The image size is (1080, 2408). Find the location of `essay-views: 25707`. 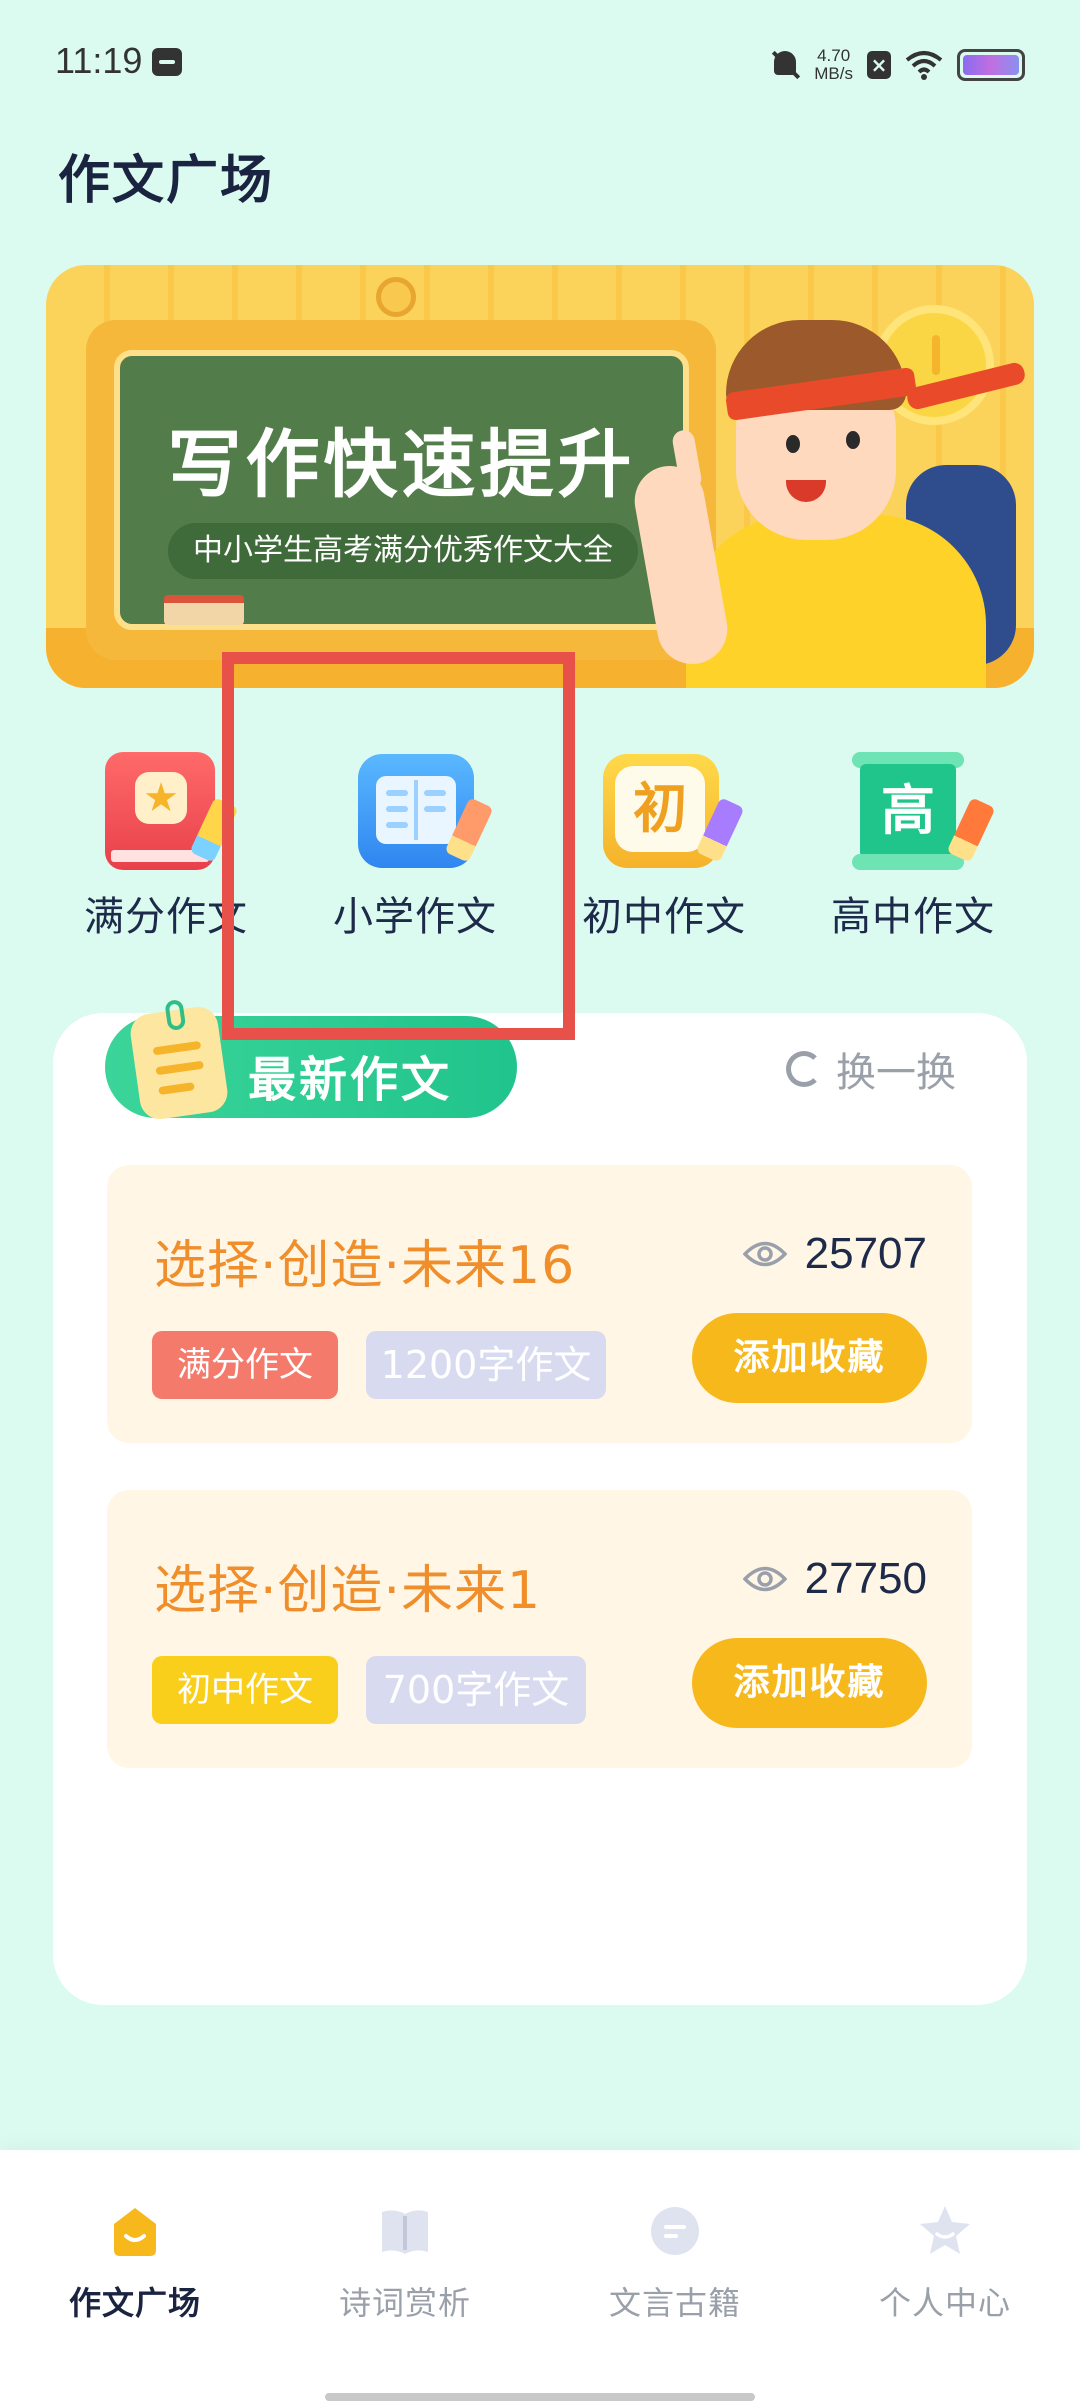

essay-views: 25707 is located at coordinates (834, 1254).